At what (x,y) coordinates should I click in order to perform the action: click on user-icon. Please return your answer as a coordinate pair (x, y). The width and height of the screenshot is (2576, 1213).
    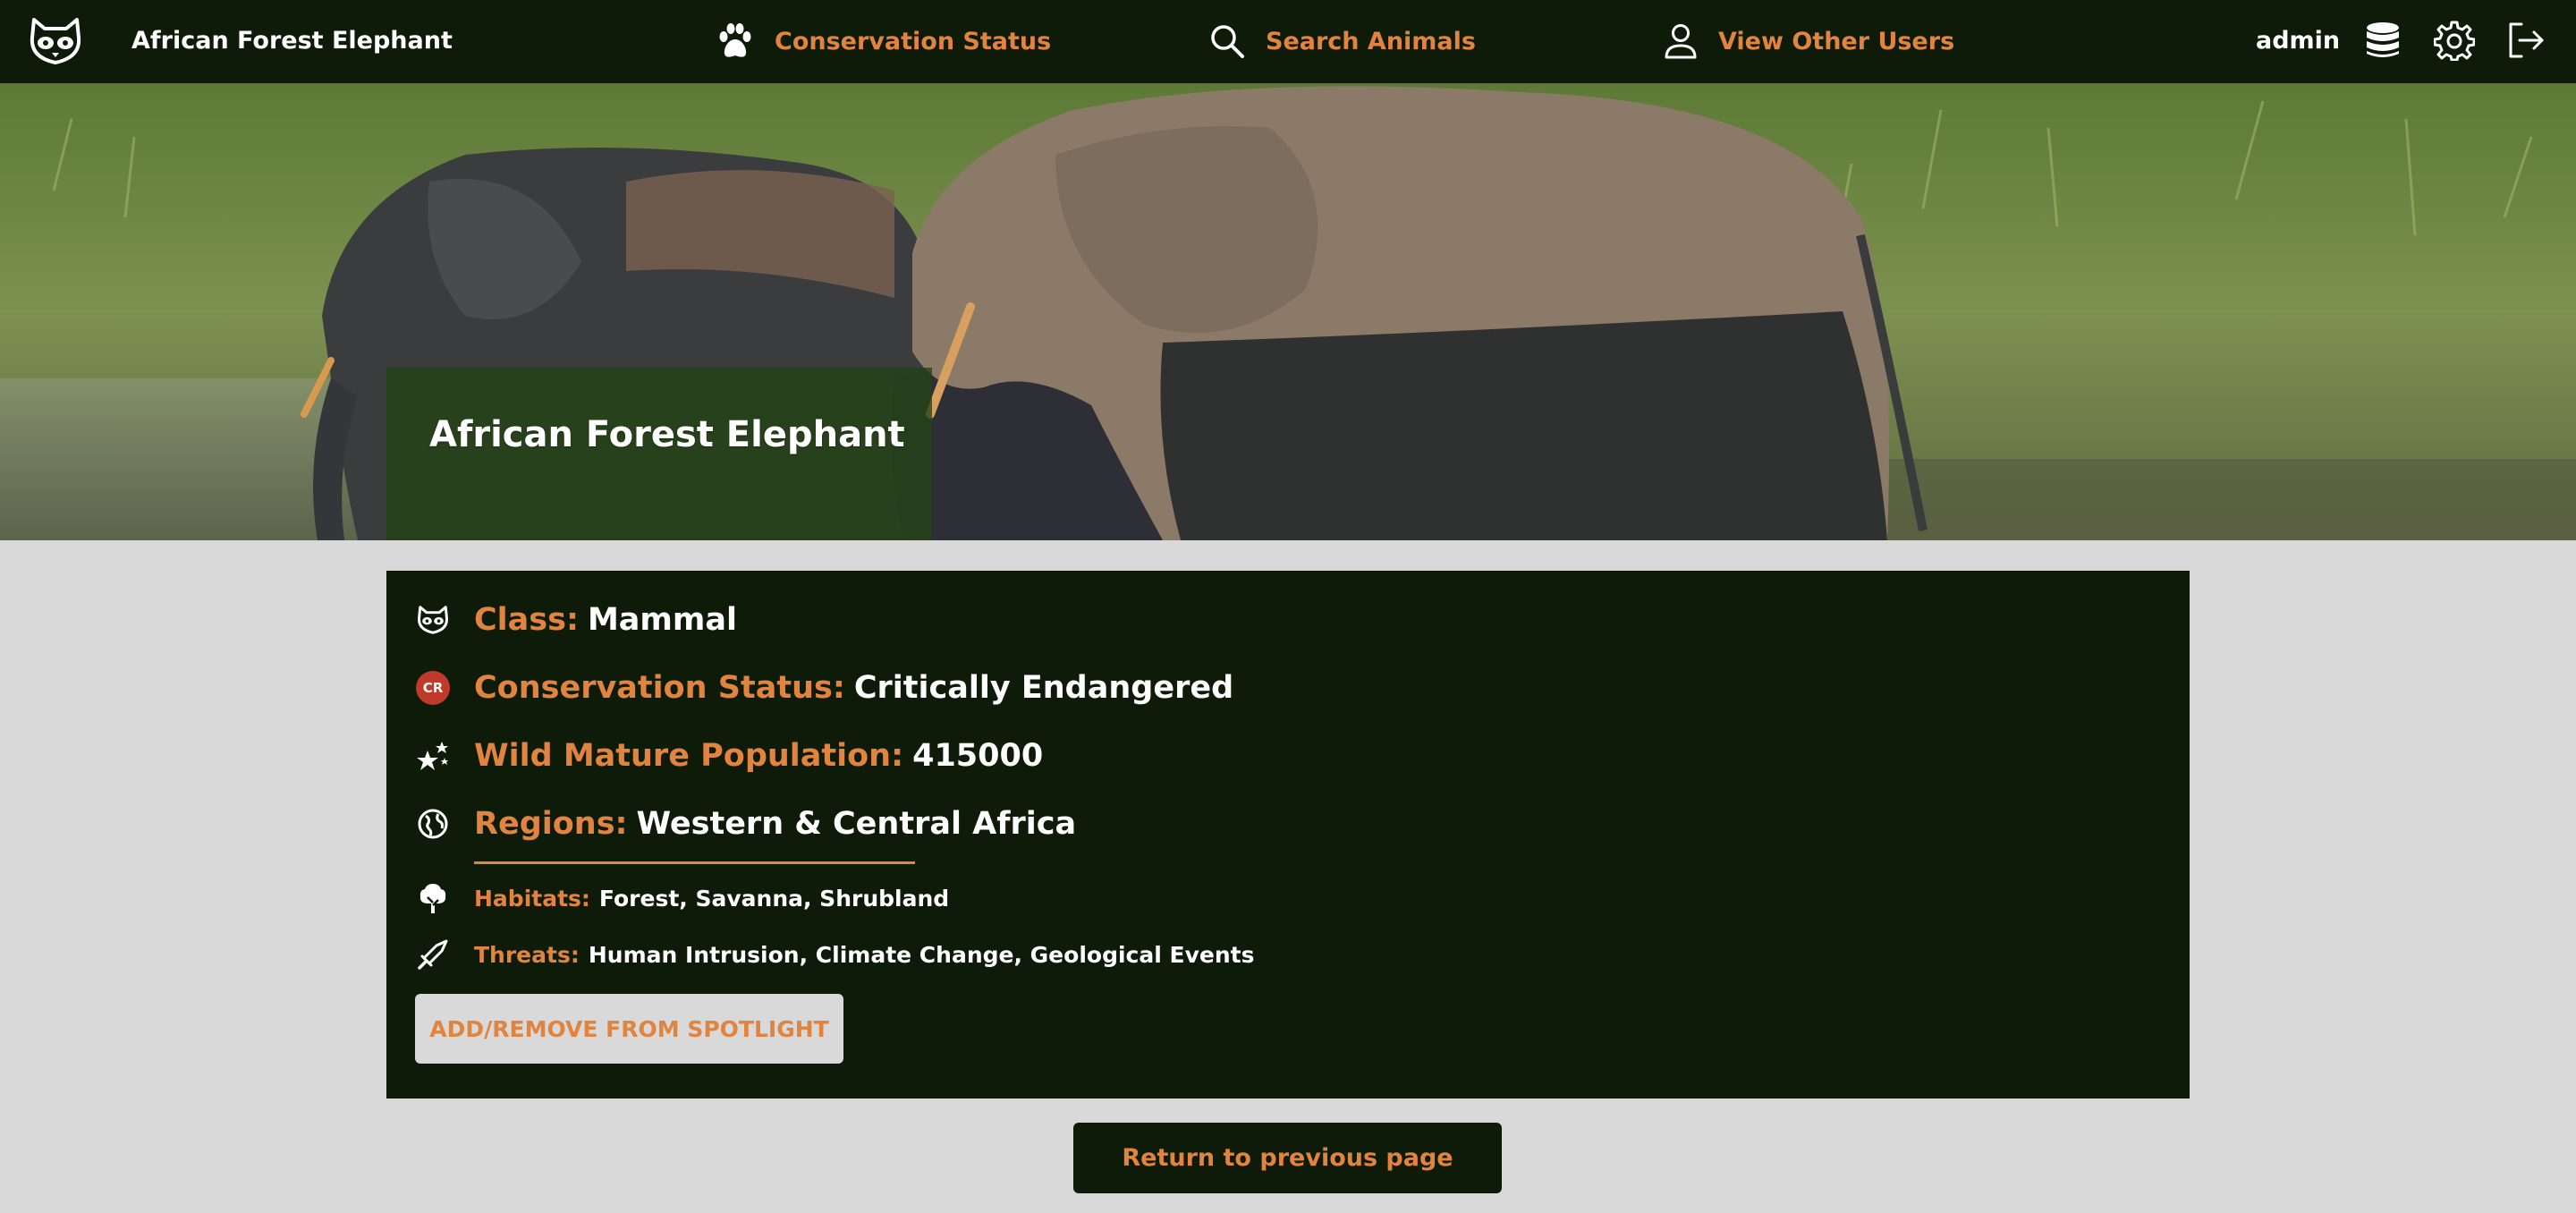
    Looking at the image, I should click on (1681, 41).